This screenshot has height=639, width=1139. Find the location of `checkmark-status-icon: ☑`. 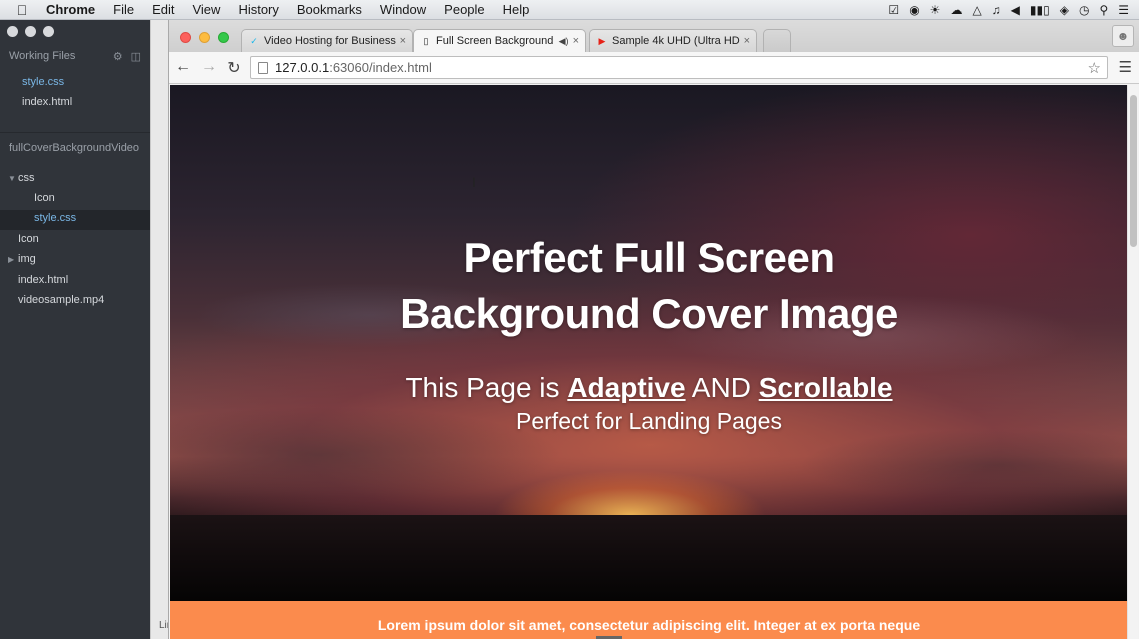

checkmark-status-icon: ☑ is located at coordinates (893, 10).